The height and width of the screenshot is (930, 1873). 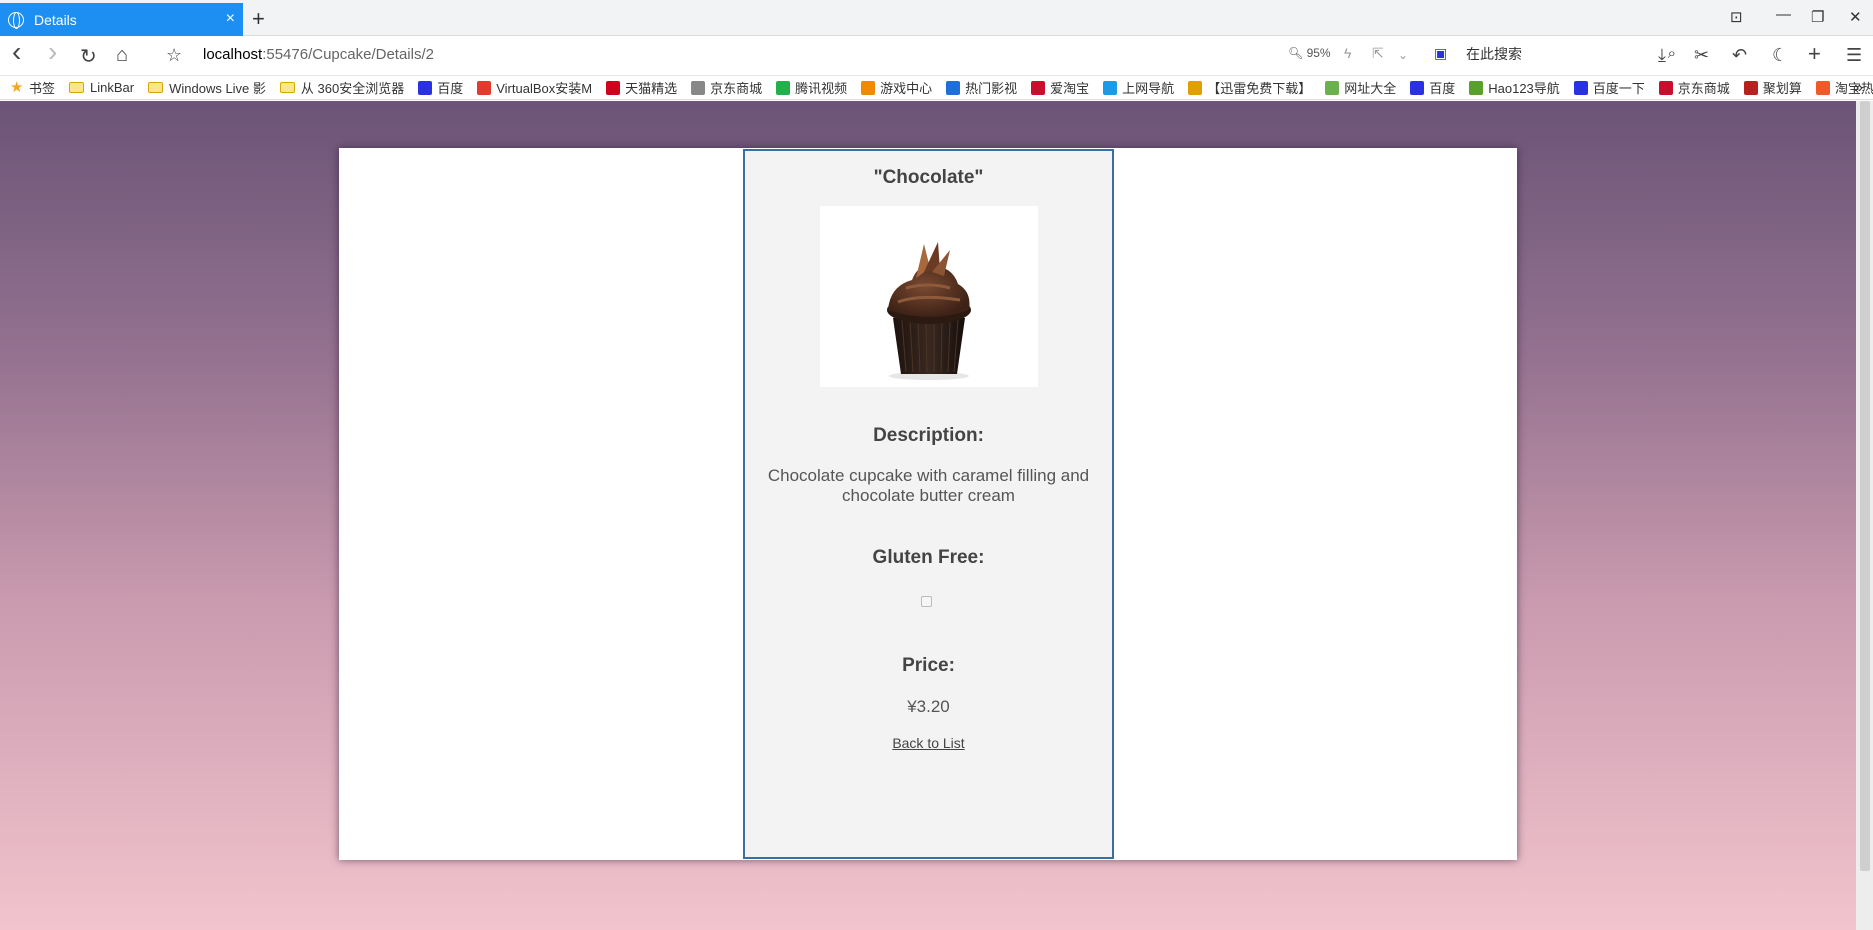 What do you see at coordinates (352, 88) in the screenshot?
I see `bookmark-label: 从 360安全浏览器` at bounding box center [352, 88].